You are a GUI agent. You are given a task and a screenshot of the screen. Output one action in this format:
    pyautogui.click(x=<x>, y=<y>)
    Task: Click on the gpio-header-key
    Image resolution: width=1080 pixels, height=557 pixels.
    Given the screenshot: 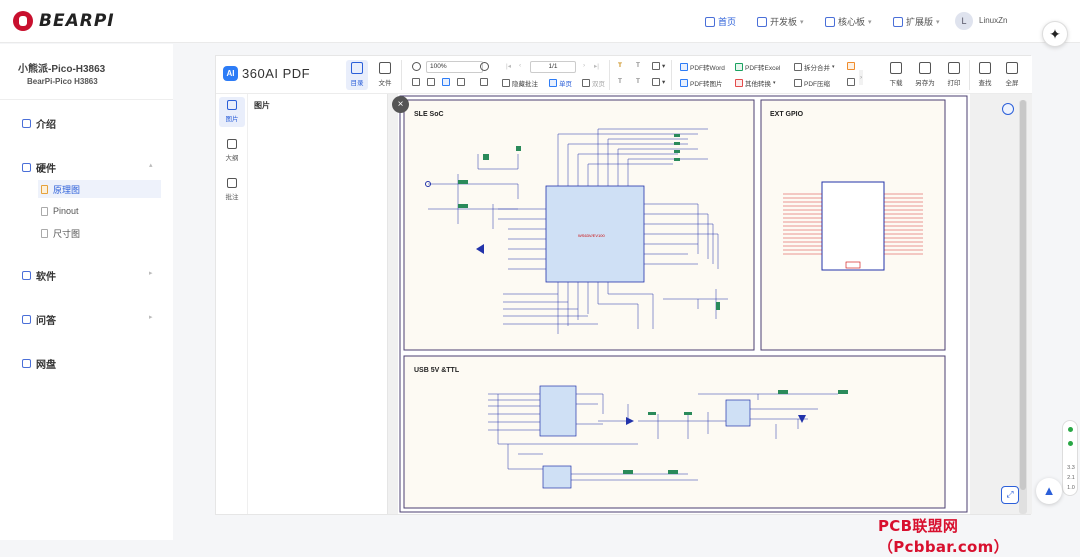 What is the action you would take?
    pyautogui.click(x=853, y=265)
    